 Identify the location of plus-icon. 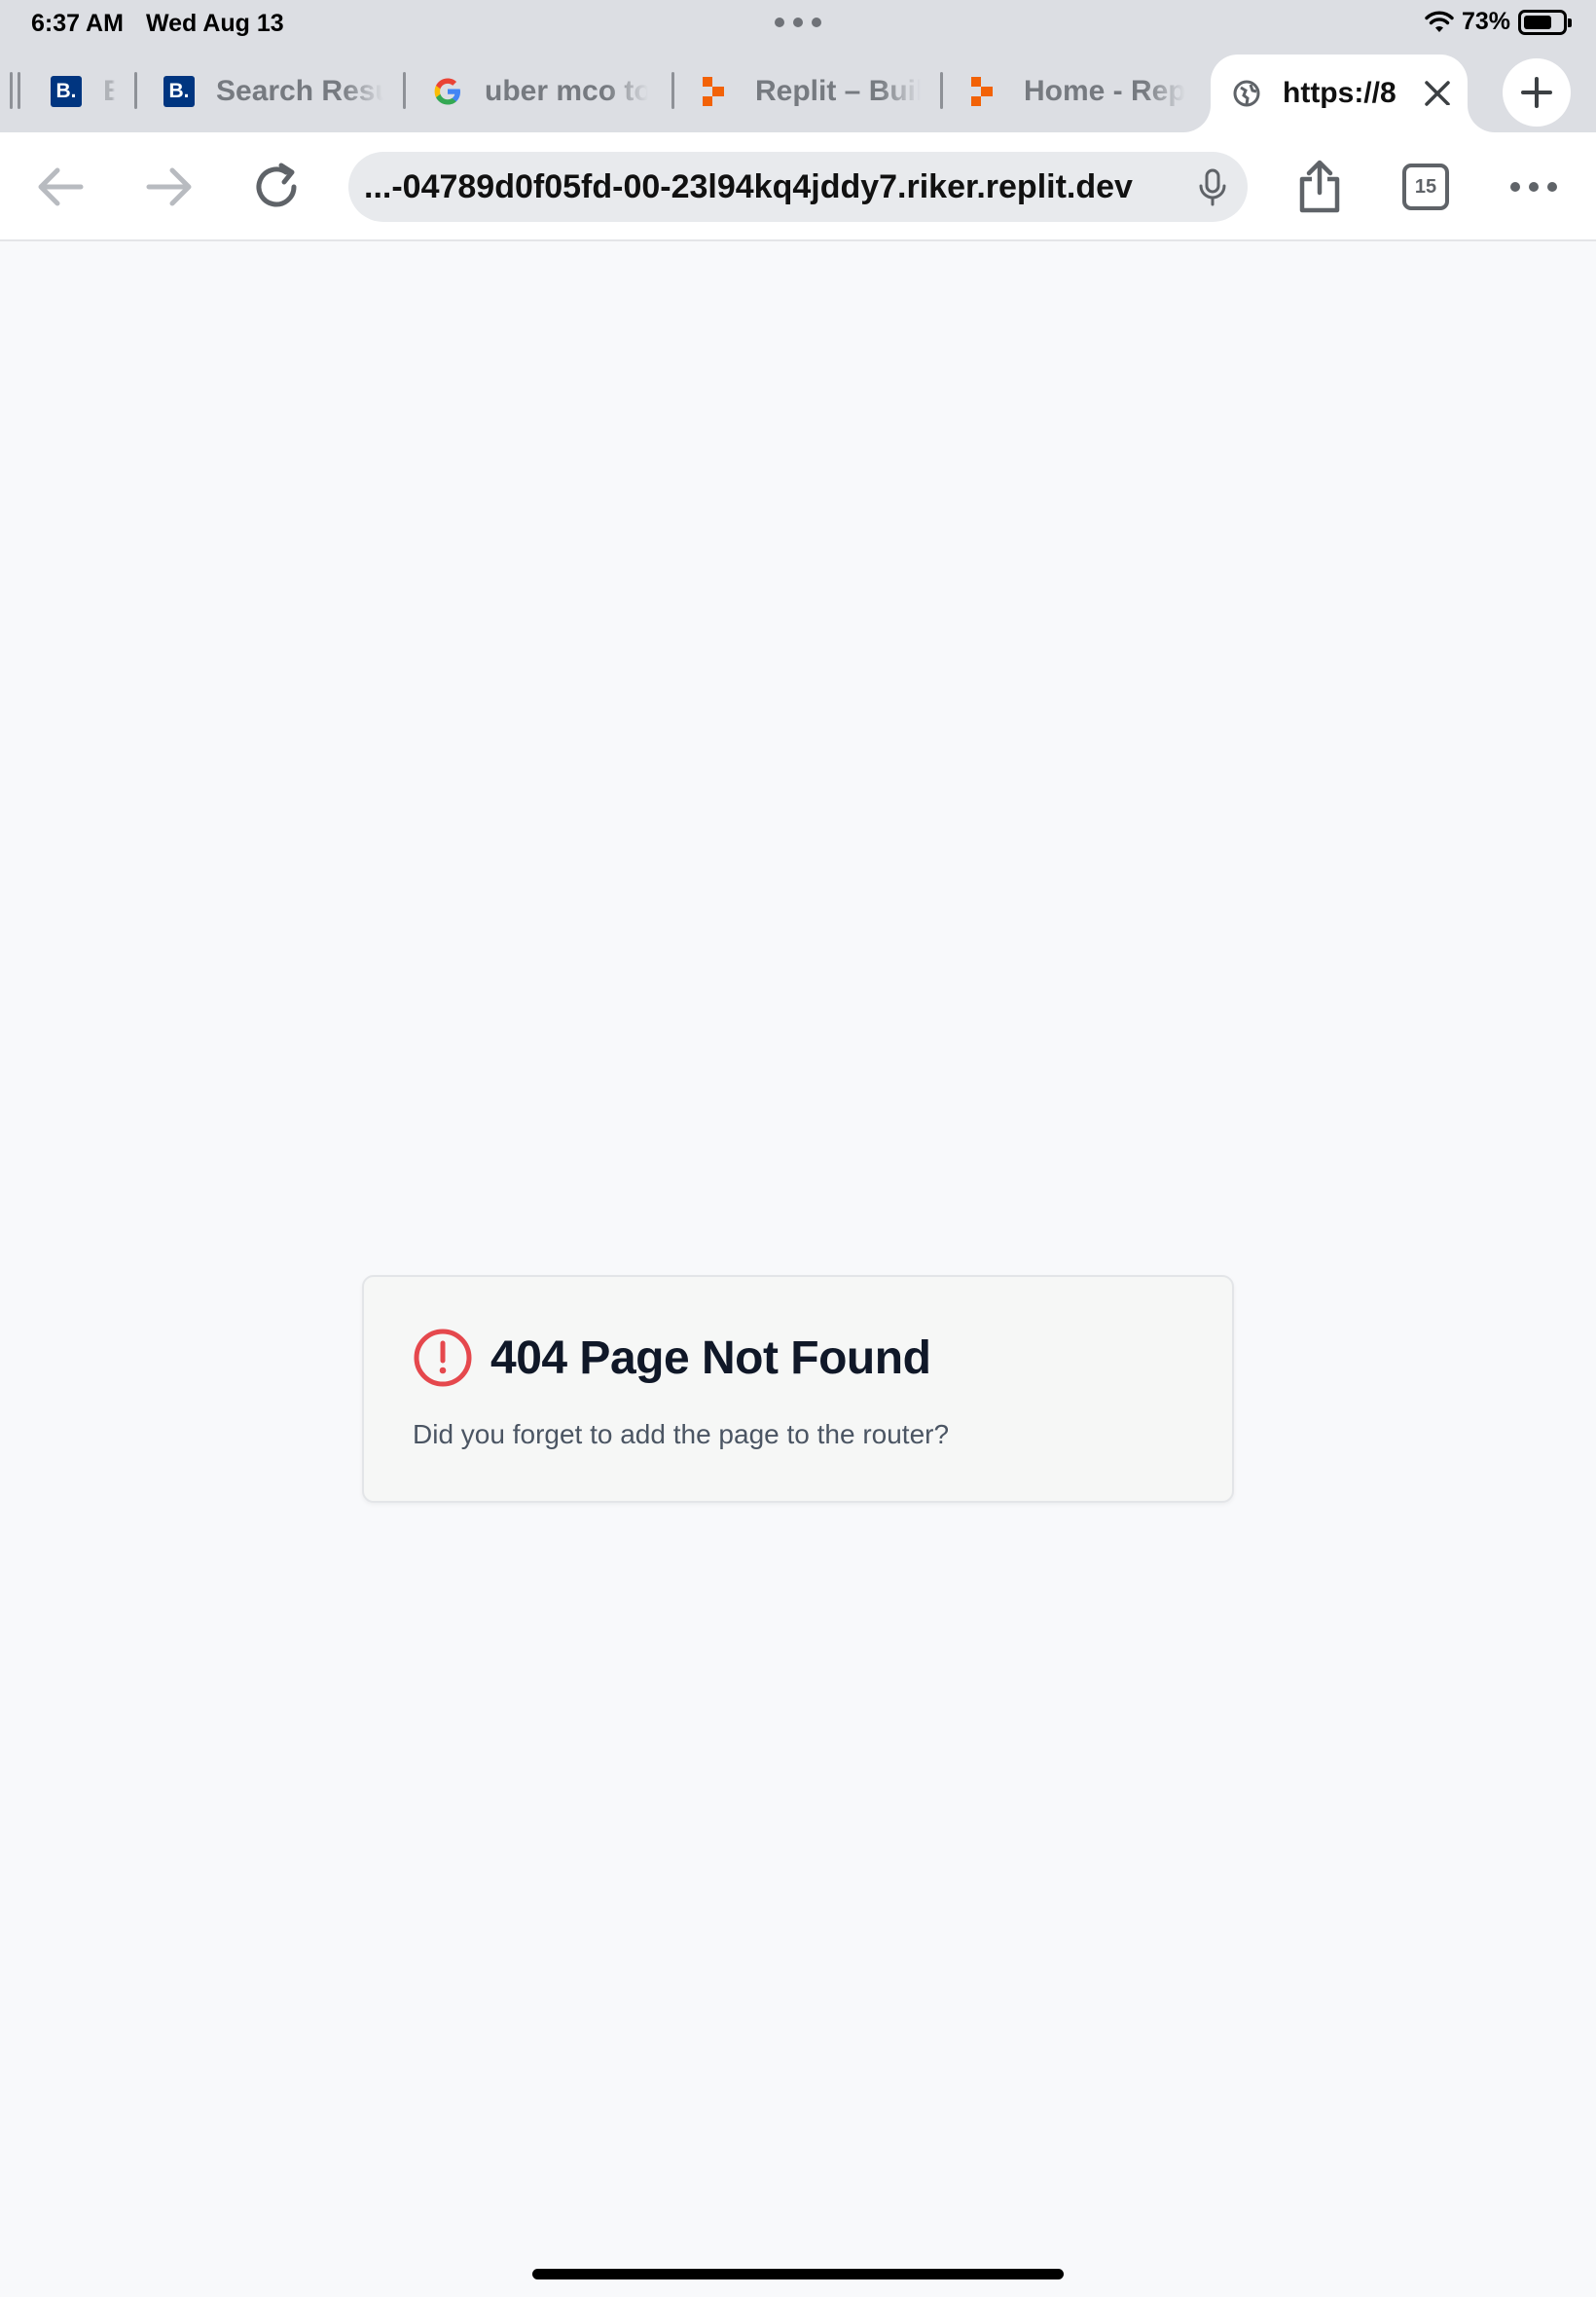
(1536, 92).